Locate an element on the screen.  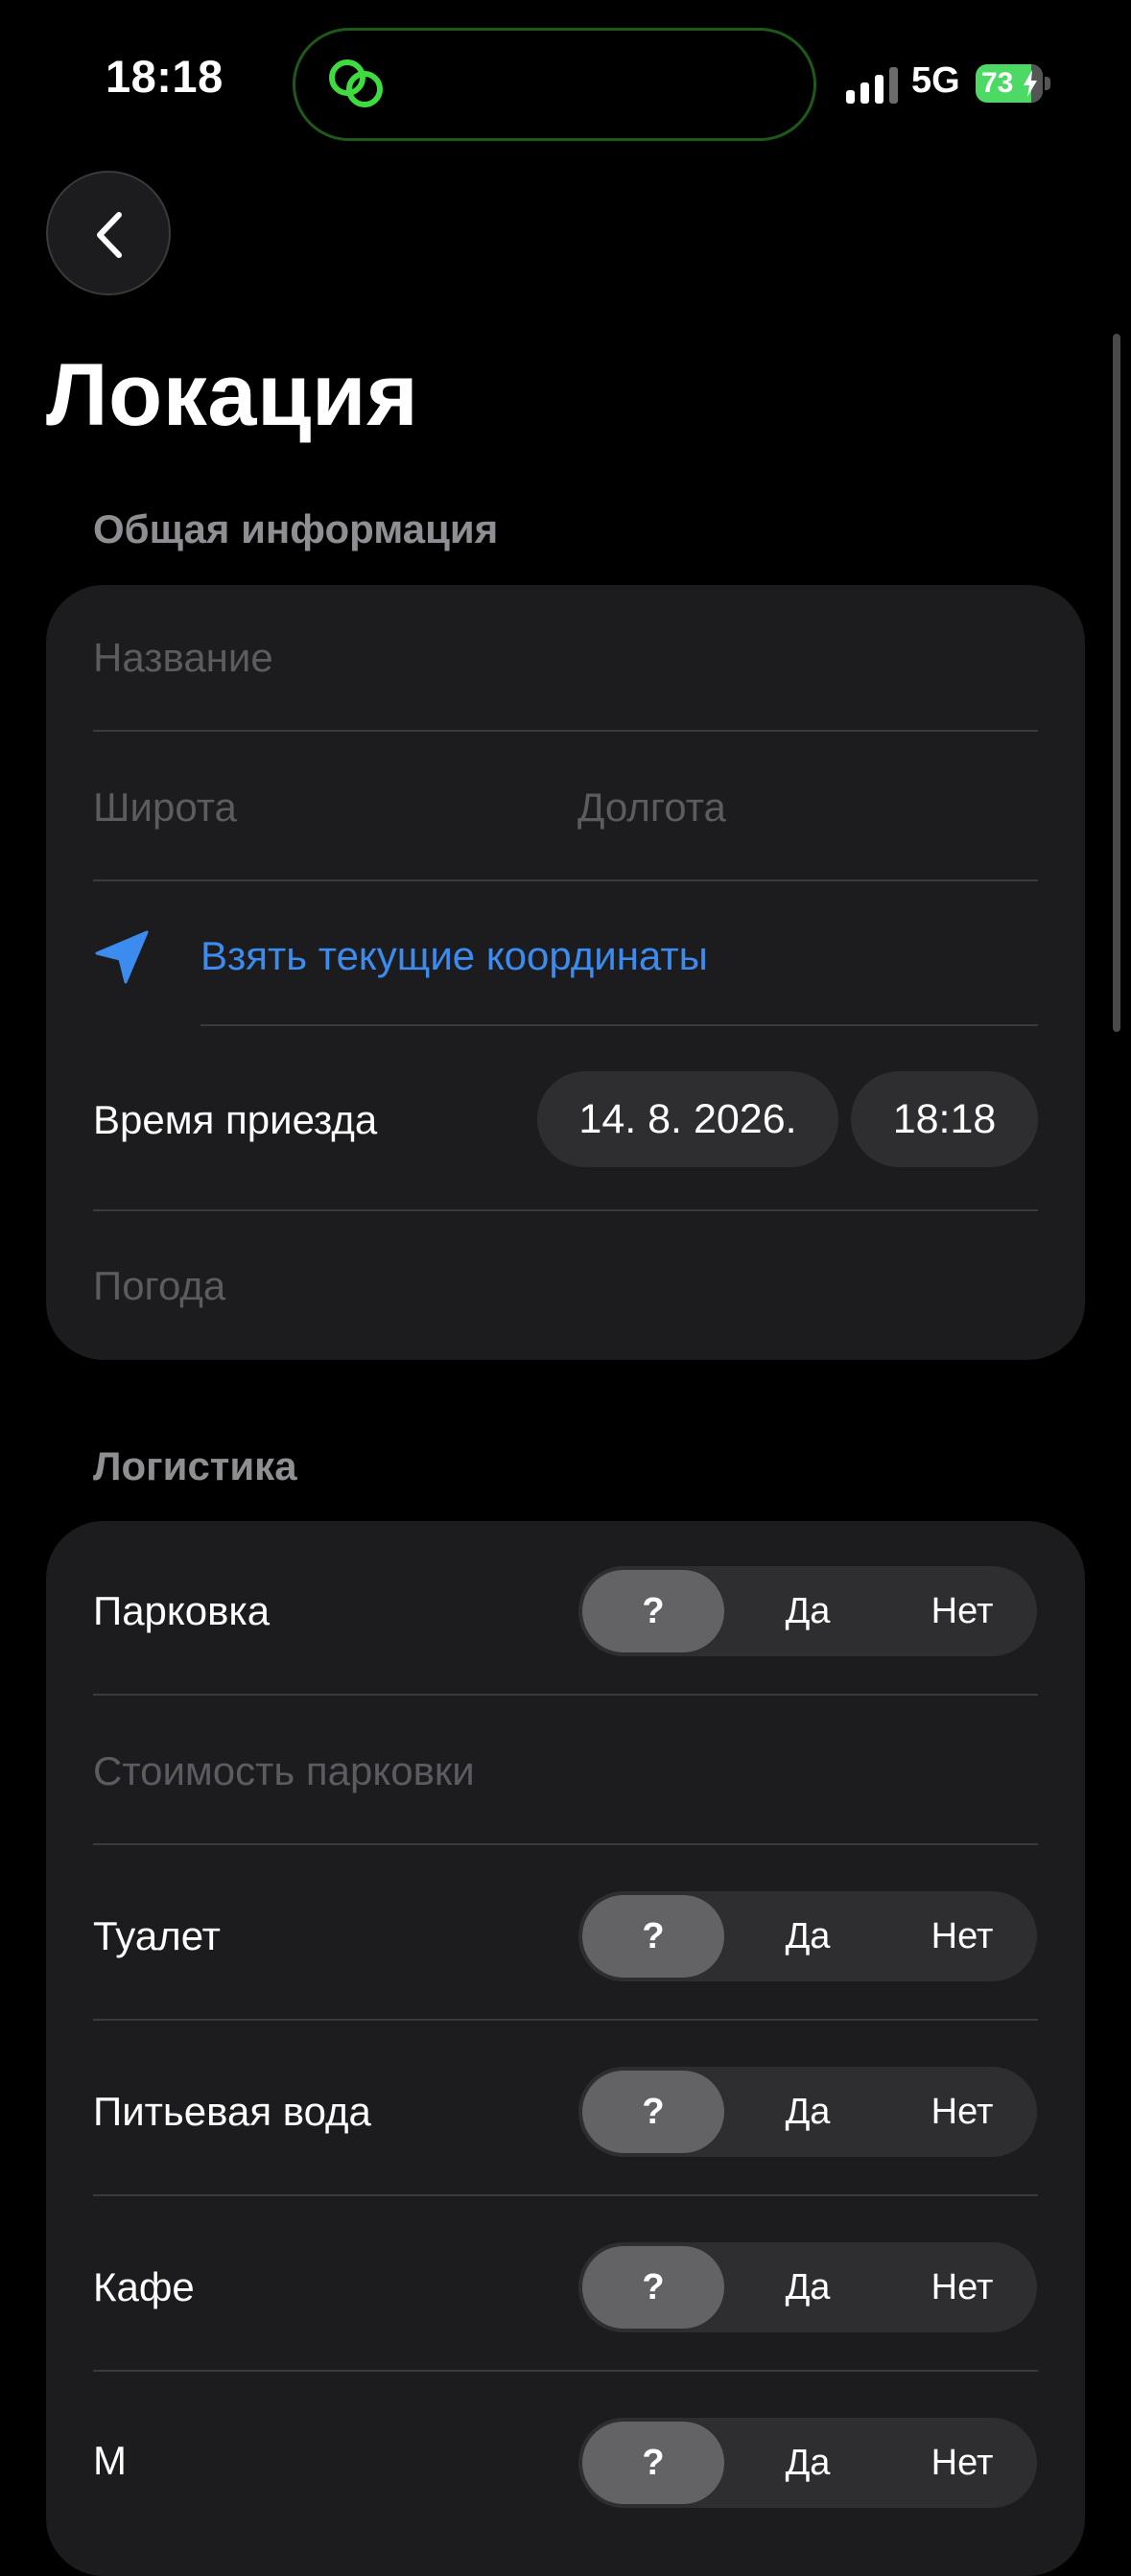
scroll-indicator is located at coordinates (1116, 683).